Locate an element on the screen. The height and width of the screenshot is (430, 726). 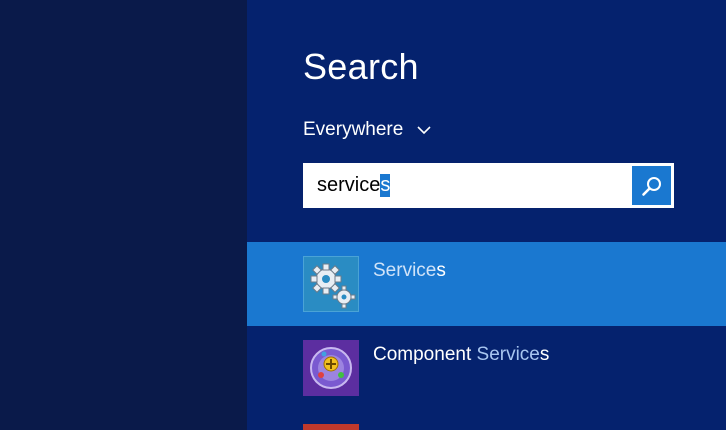
search-scope-dropdown: Everywhere is located at coordinates (367, 130).